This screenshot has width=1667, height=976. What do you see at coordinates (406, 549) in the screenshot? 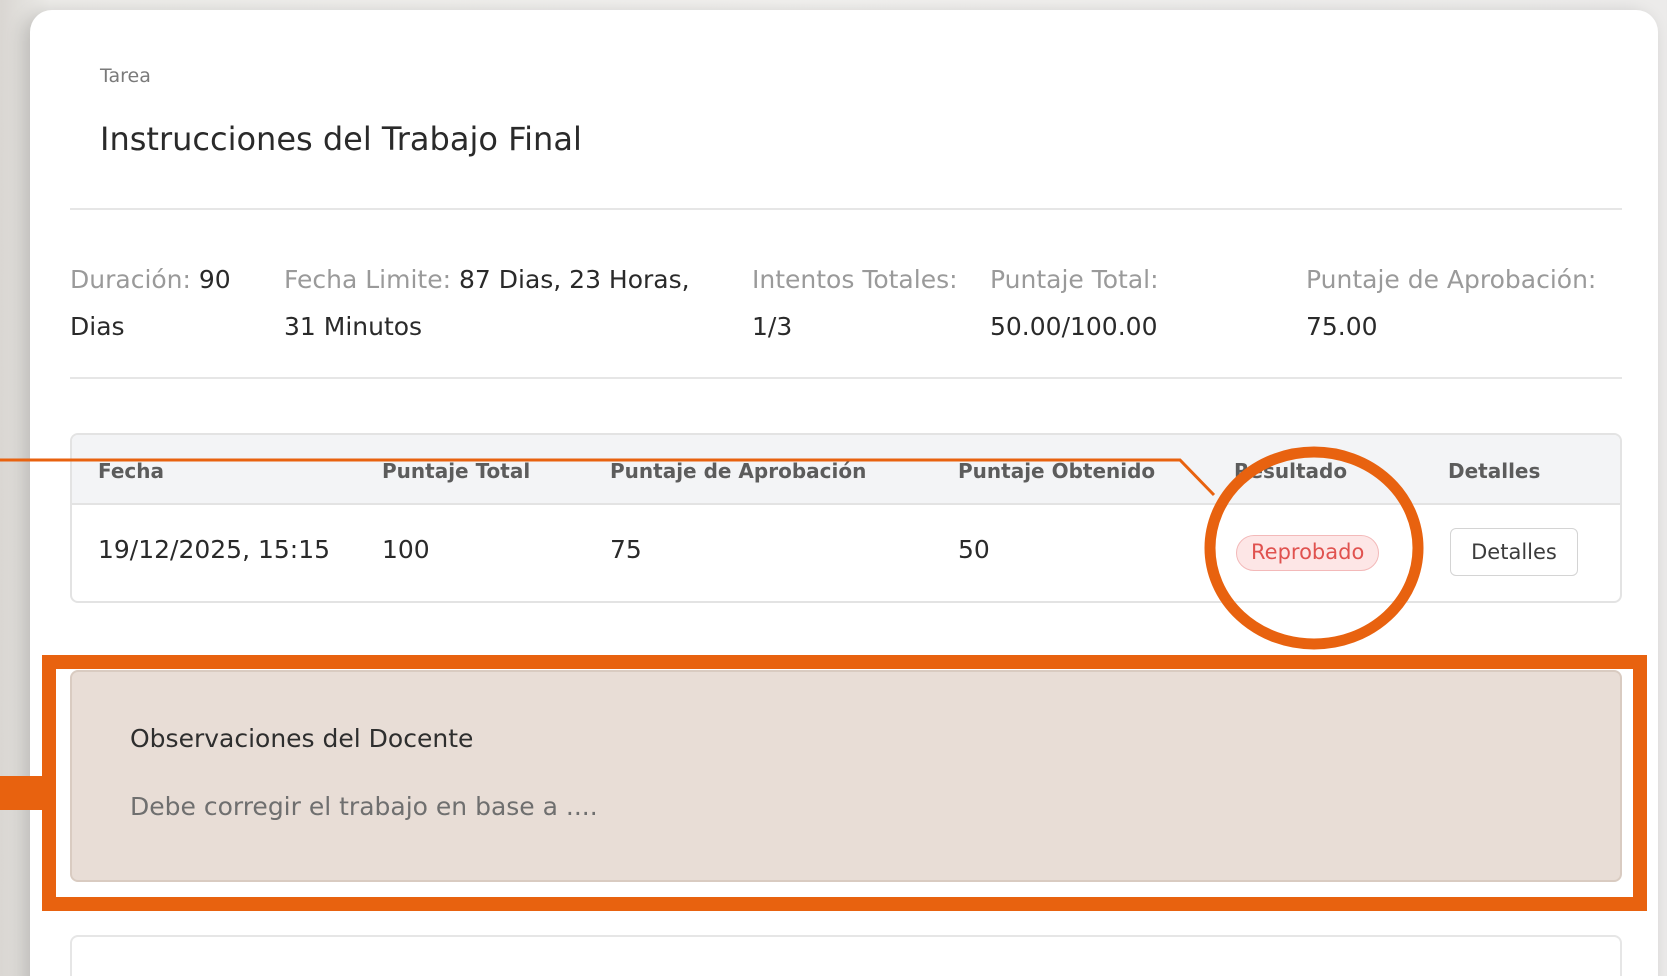
I see `cell-puntaje-total: 100` at bounding box center [406, 549].